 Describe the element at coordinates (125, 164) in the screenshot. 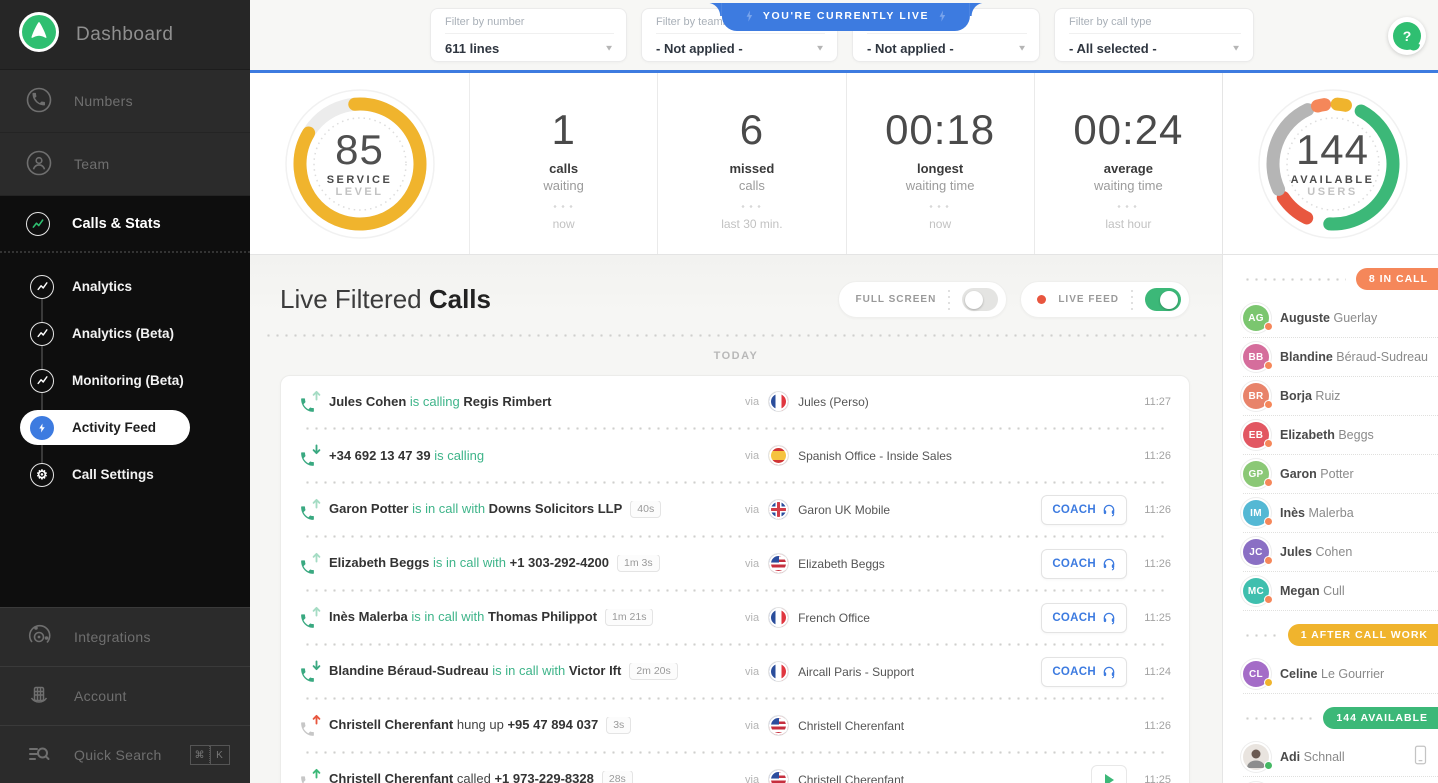

I see `sidebar-item-team: Team` at that location.